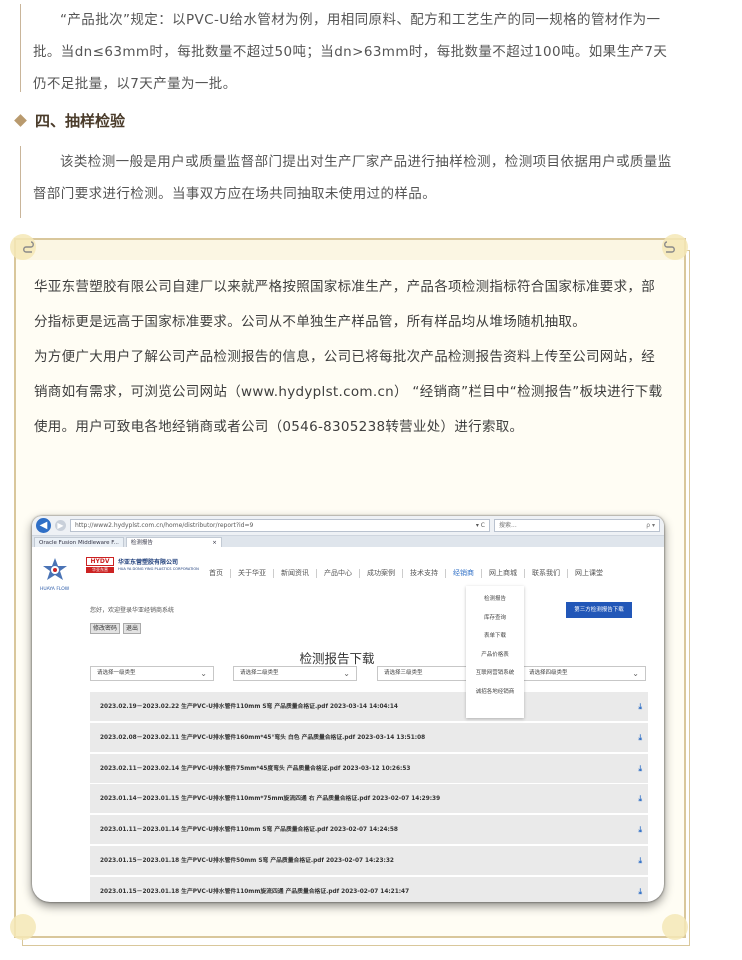 Image resolution: width=742 pixels, height=960 pixels. I want to click on section-heading-text: 四、抽样检验, so click(80, 121).